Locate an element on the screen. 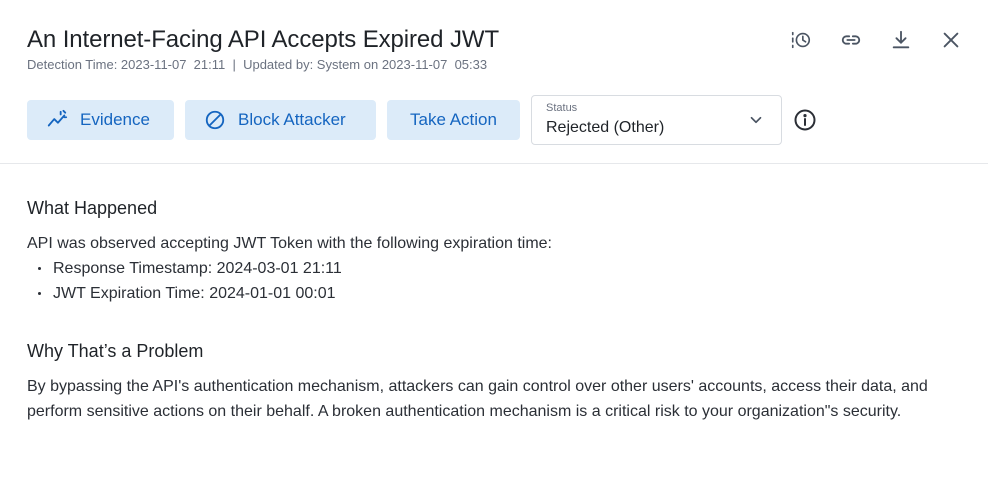 This screenshot has height=480, width=988. take-action-button: Take Action is located at coordinates (453, 120).